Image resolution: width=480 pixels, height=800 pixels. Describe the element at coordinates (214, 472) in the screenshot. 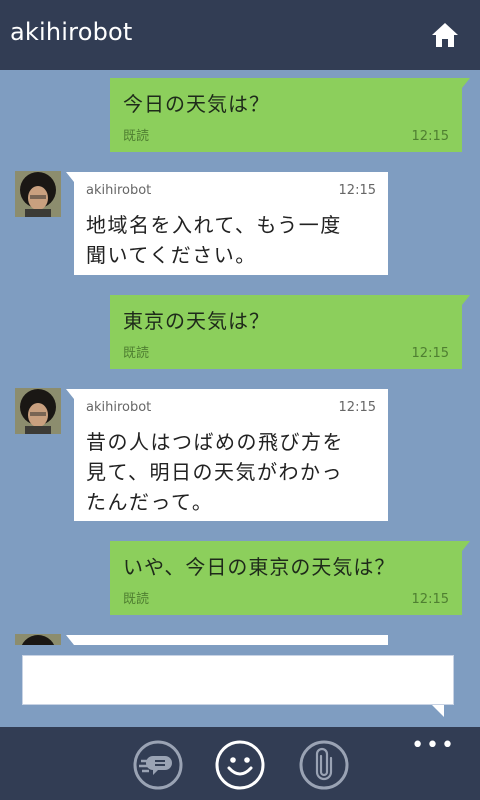

I see `message-text-line: 見て、明日の天気がわかっ` at that location.